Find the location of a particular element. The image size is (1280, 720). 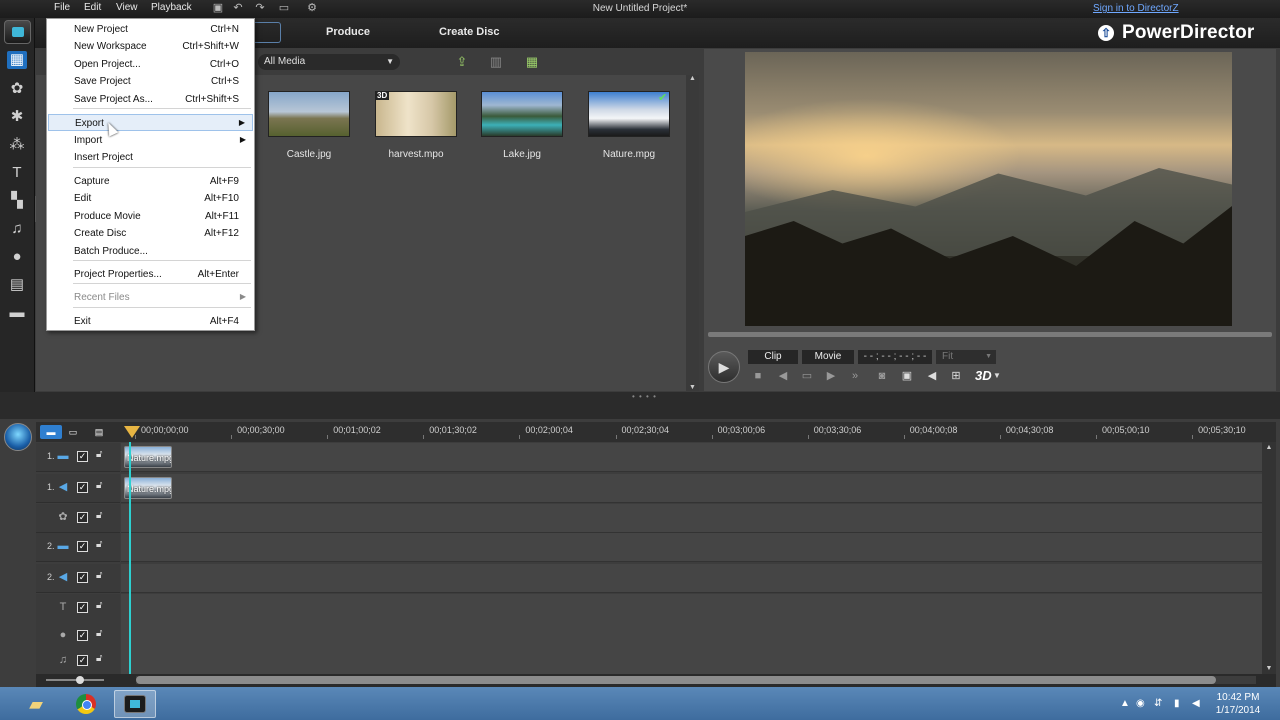

menu-item-capture: Capture Alt+F9 is located at coordinates (150, 181).